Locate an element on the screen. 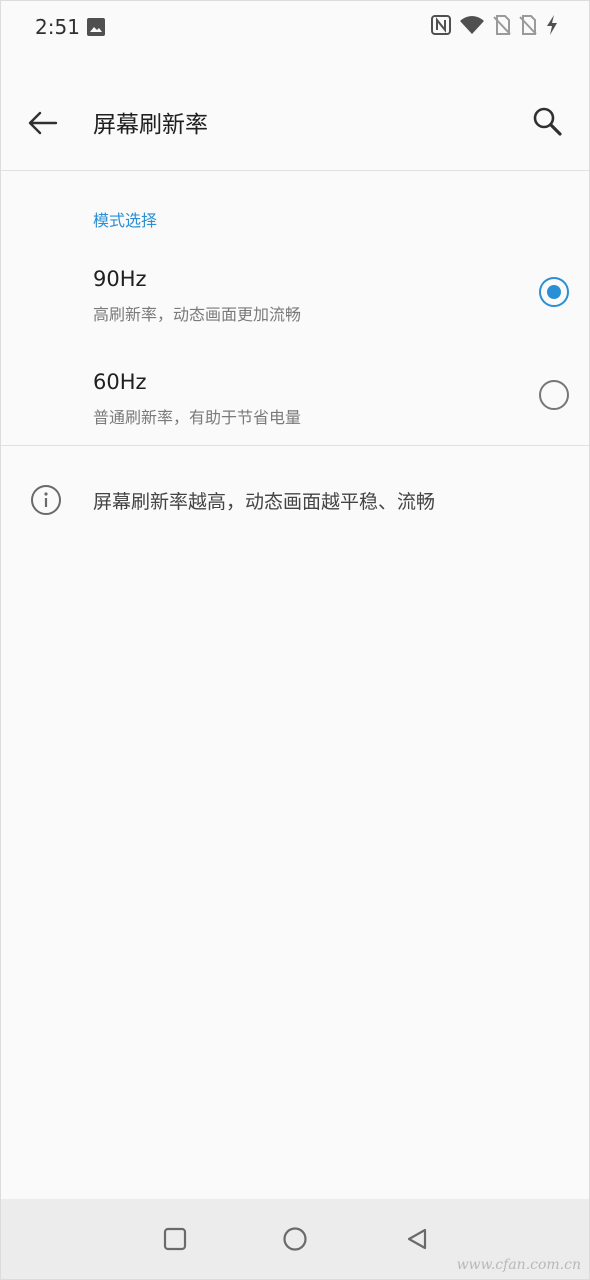 The width and height of the screenshot is (590, 1280). status-icons is located at coordinates (495, 25).